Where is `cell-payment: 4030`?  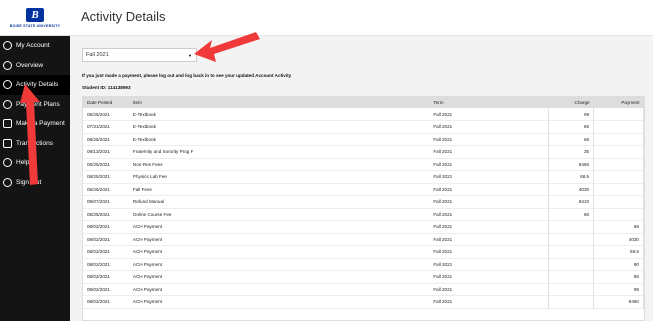 cell-payment: 4030 is located at coordinates (618, 239).